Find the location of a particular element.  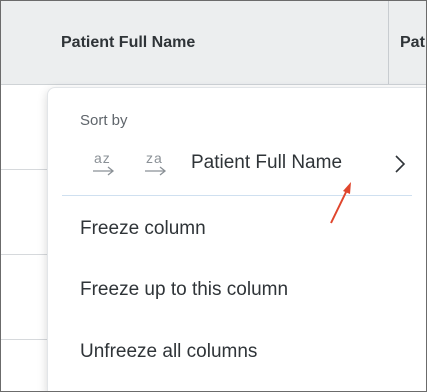

sort-descending-icon-text: za is located at coordinates (154, 158).